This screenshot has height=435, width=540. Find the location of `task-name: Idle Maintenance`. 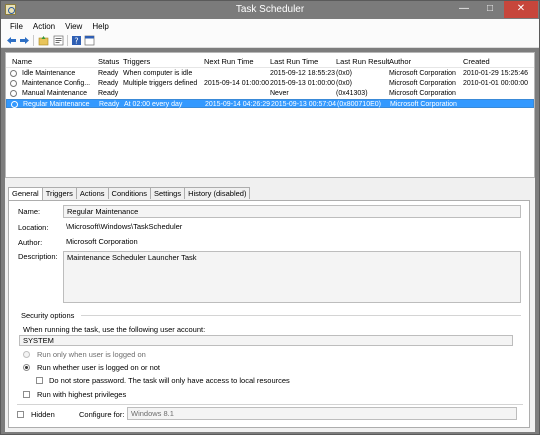

task-name: Idle Maintenance is located at coordinates (49, 73).